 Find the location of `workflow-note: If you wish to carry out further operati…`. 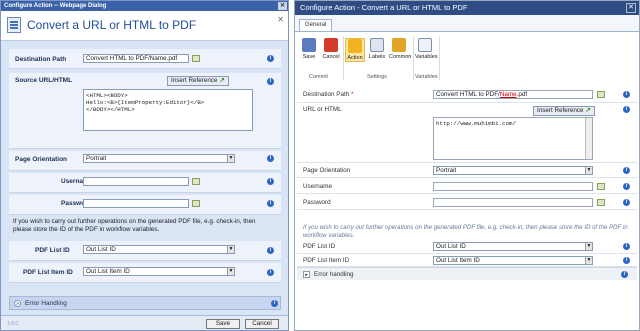

workflow-note: If you wish to carry out further operati… is located at coordinates (465, 231).